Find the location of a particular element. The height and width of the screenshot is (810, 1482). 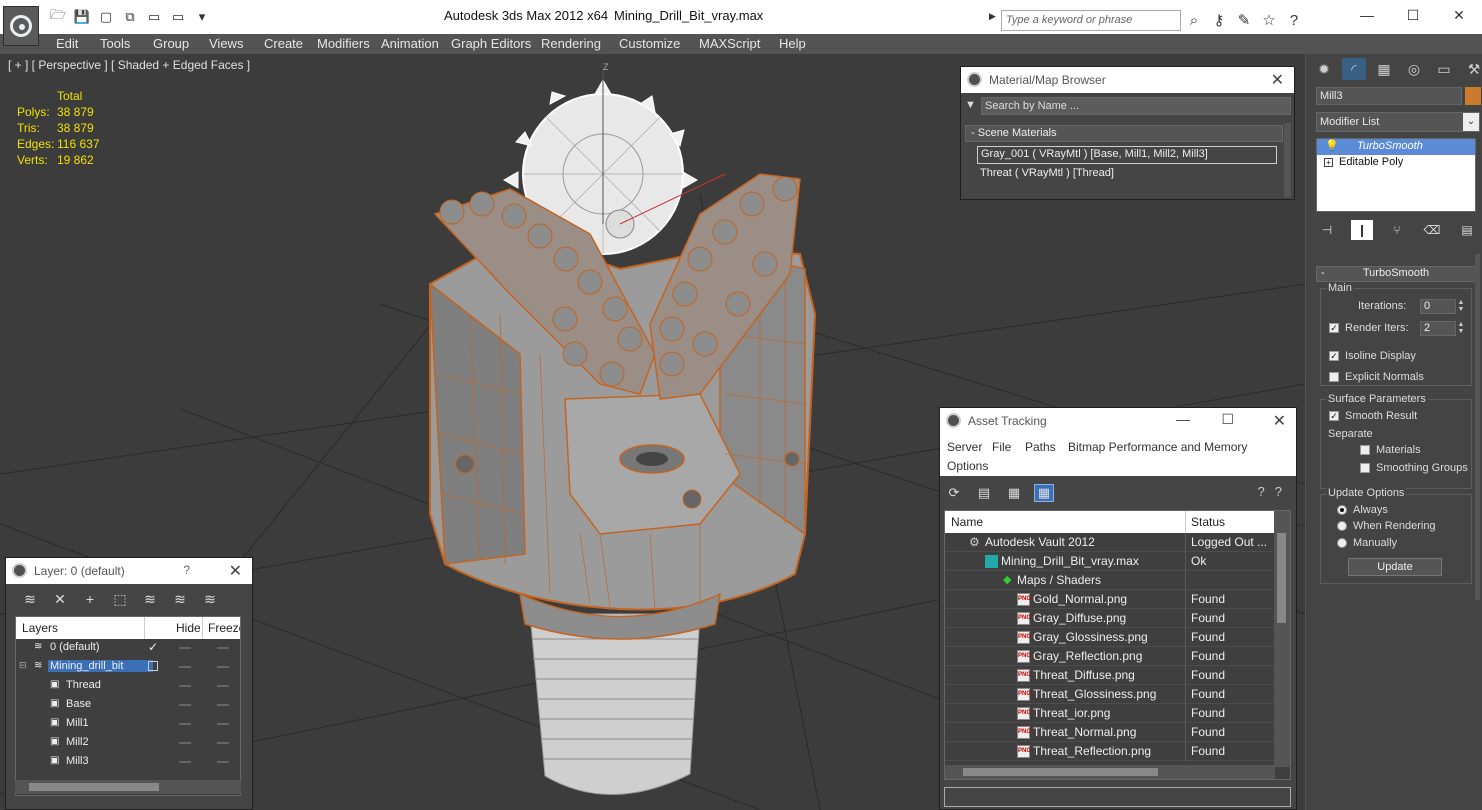

stack-item-editable-poly: + Editable Poly is located at coordinates (1396, 163).